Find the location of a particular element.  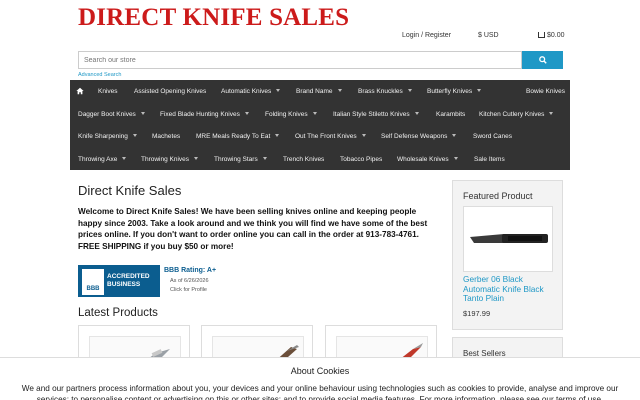

nav-item: Folding Knives is located at coordinates (291, 115).